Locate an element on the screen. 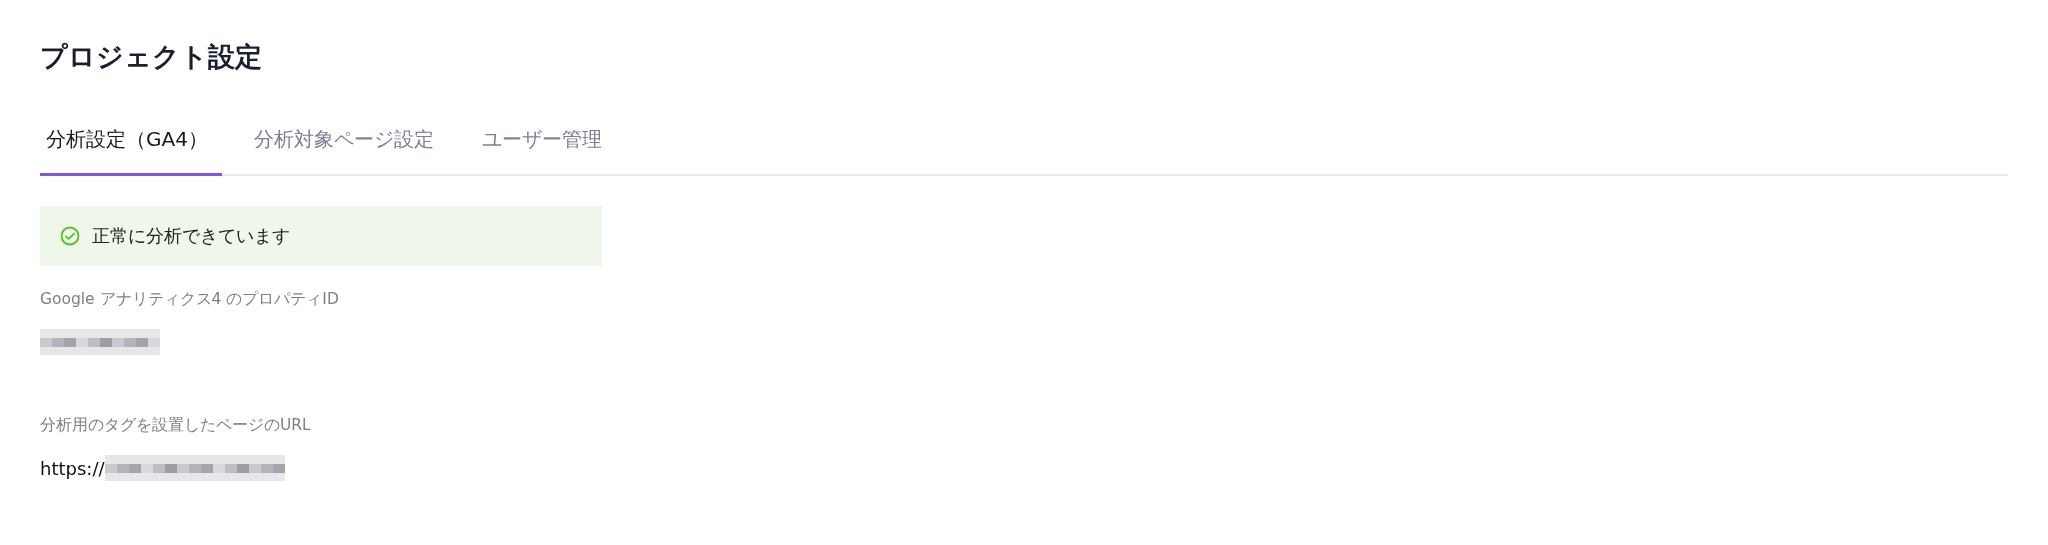 Image resolution: width=2048 pixels, height=545 pixels. check-circle-icon is located at coordinates (70, 236).